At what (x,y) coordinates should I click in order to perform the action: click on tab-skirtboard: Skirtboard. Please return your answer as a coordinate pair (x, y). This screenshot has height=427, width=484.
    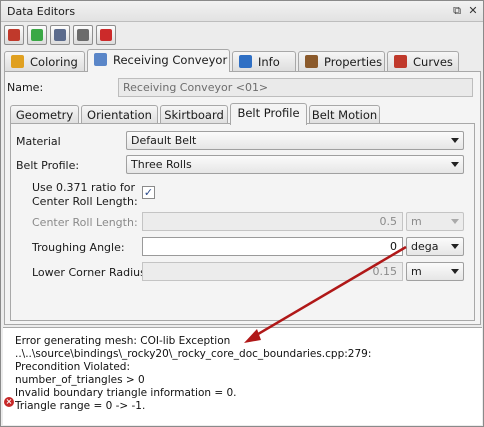
    Looking at the image, I should click on (194, 114).